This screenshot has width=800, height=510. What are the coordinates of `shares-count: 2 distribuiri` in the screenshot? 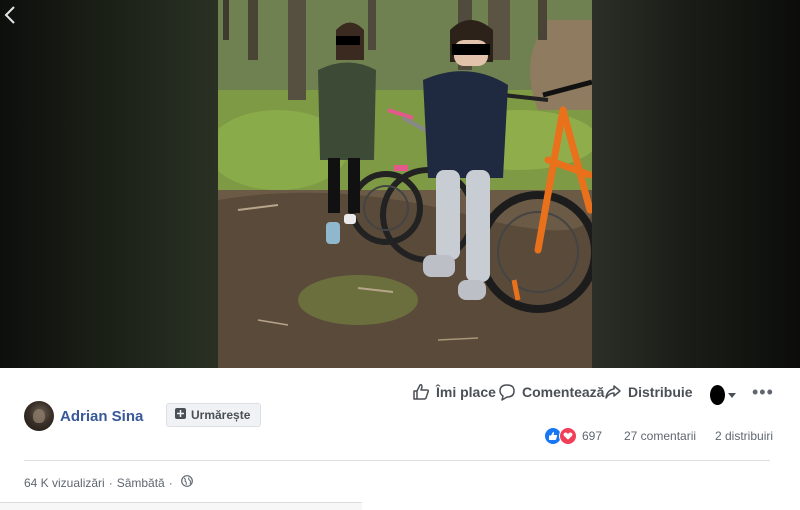 It's located at (744, 436).